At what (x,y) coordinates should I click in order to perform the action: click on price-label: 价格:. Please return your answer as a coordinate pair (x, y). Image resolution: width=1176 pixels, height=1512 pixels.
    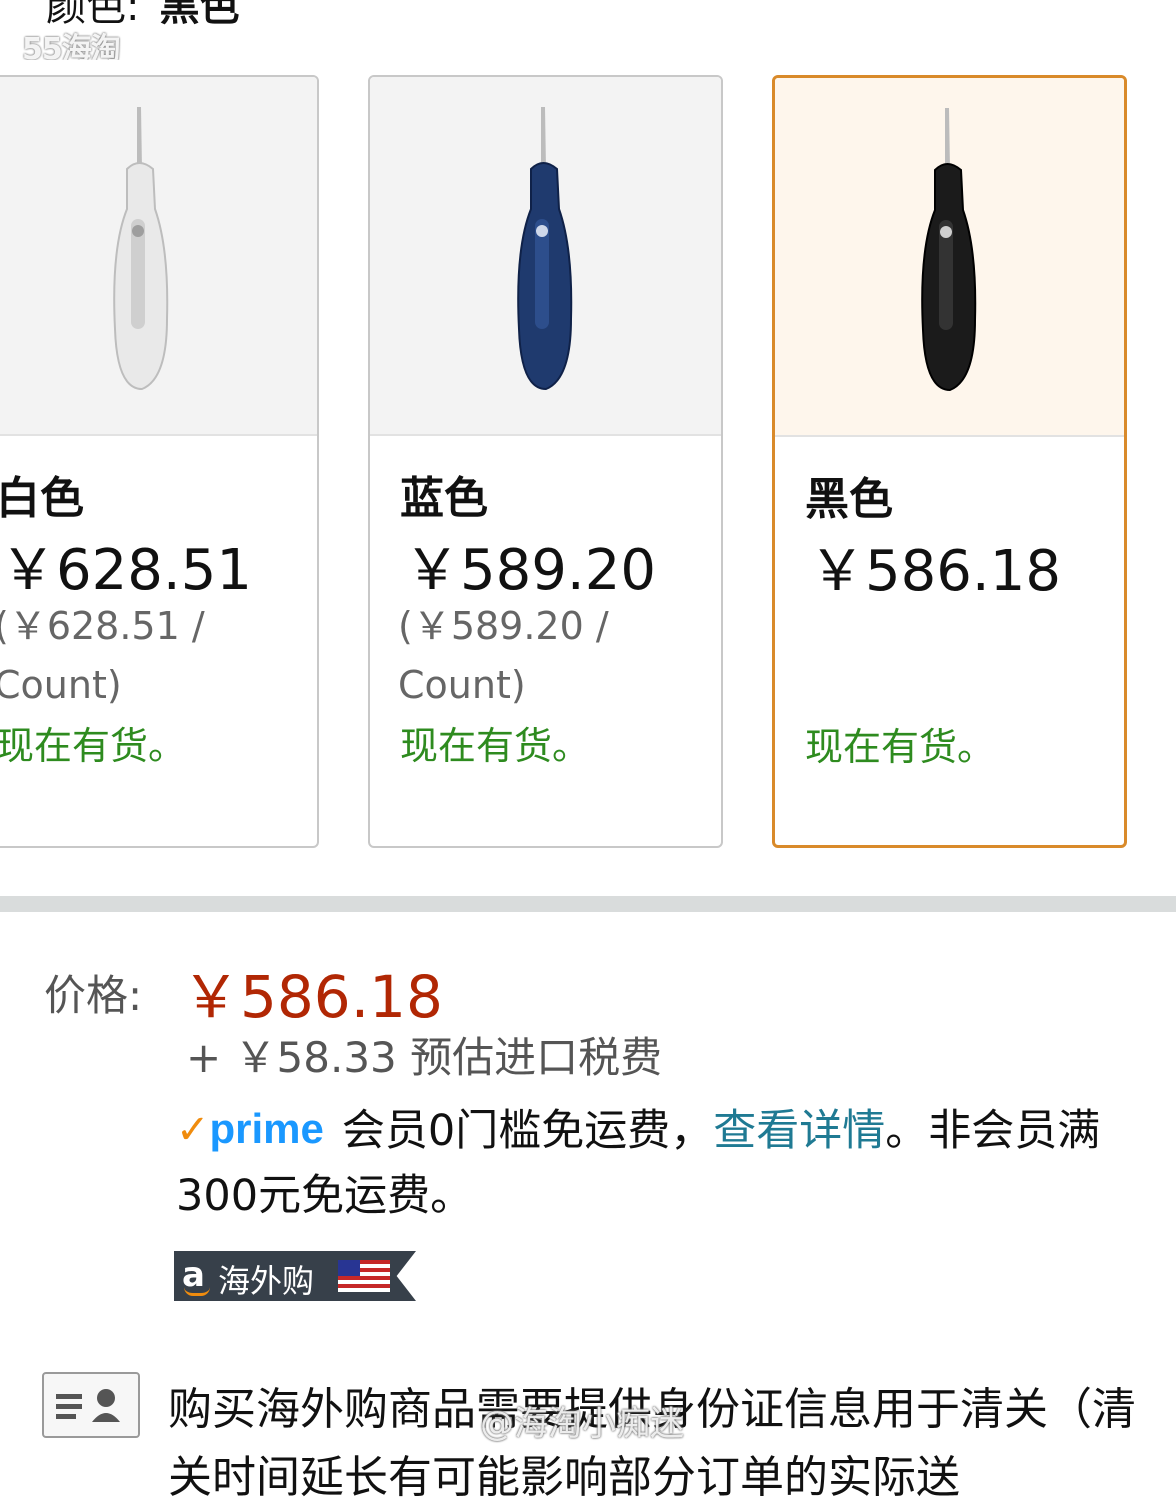
    Looking at the image, I should click on (93, 995).